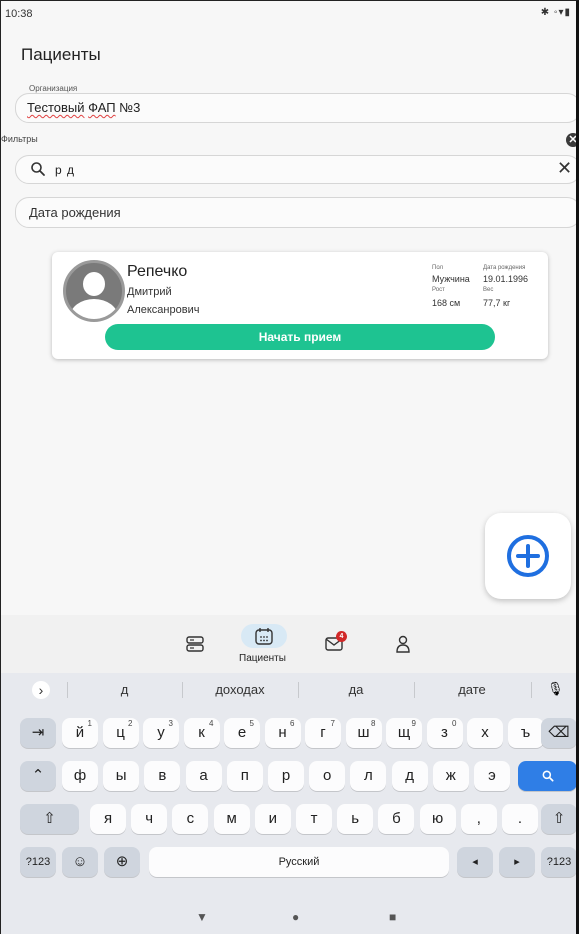  What do you see at coordinates (472, 690) in the screenshot?
I see `suggestion-4: дате` at bounding box center [472, 690].